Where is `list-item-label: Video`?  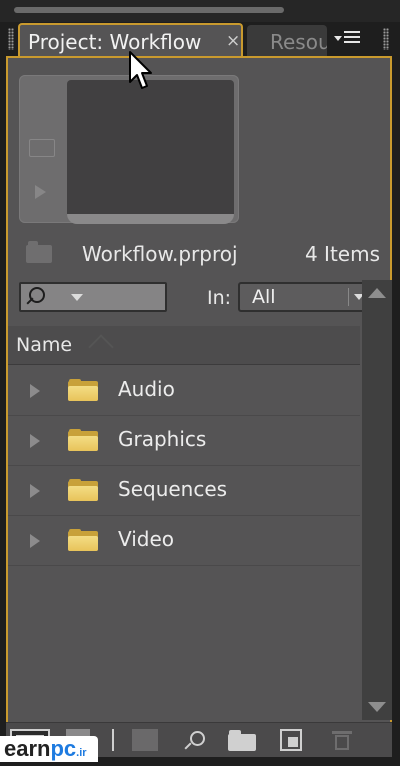 list-item-label: Video is located at coordinates (146, 539).